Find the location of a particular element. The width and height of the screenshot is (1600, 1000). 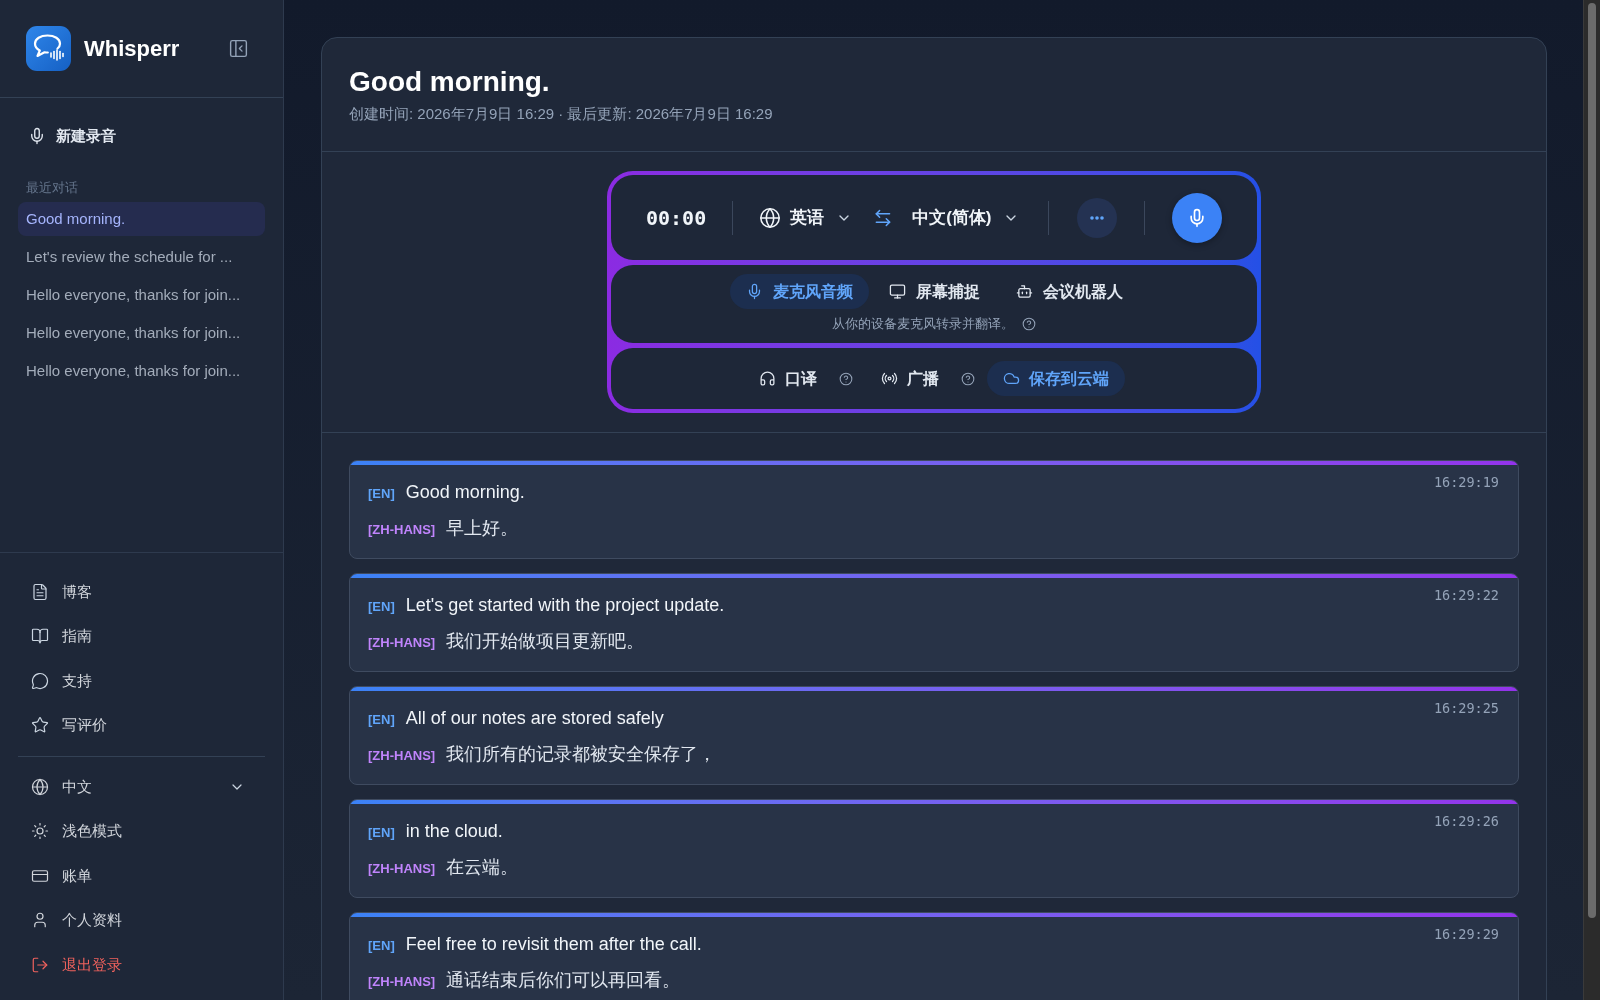

target-language-select: 中文(简体) is located at coordinates (966, 217).